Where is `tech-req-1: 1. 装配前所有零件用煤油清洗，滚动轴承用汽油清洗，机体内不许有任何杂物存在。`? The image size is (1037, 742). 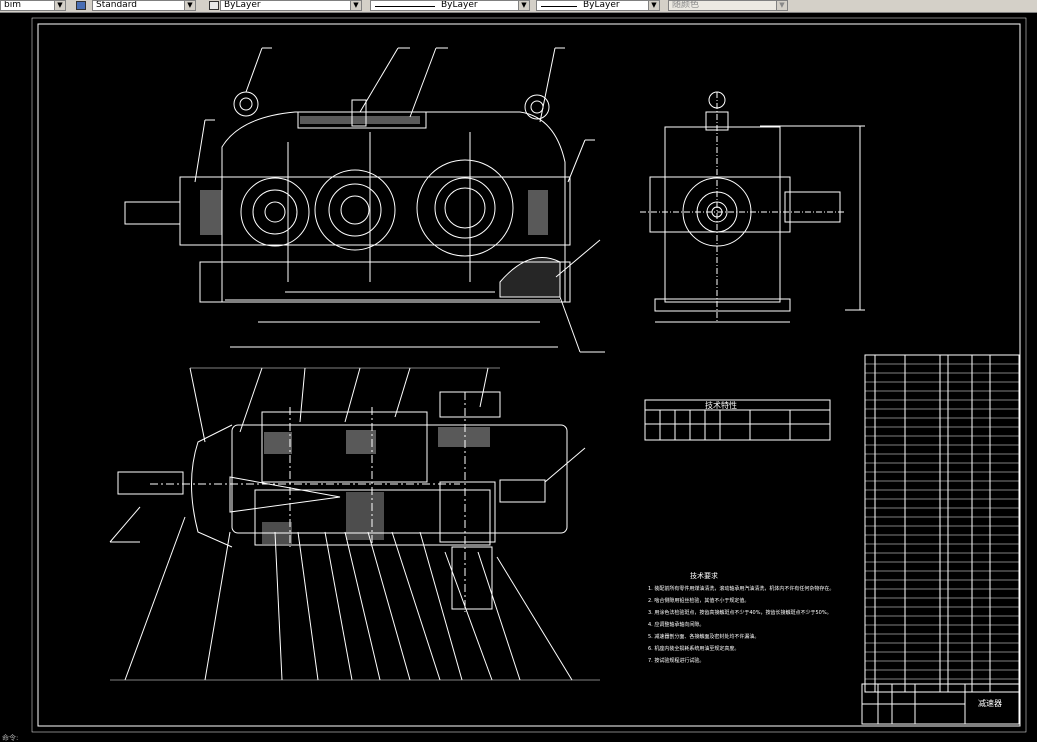 tech-req-1: 1. 装配前所有零件用煤油清洗，滚动轴承用汽油清洗，机体内不许有任何杂物存在。 is located at coordinates (741, 588).